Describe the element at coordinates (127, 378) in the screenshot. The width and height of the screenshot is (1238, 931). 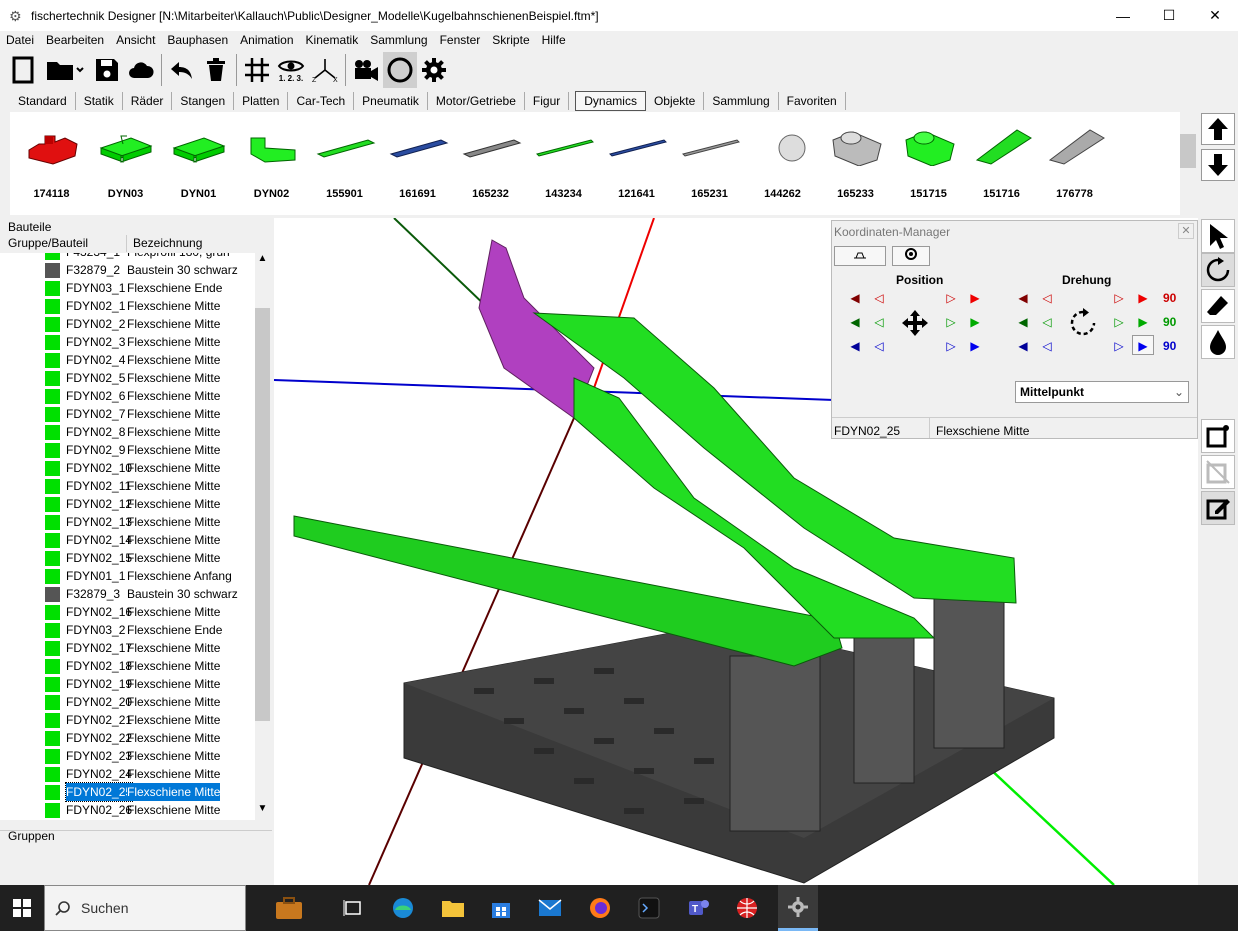
I see `tree-row: FDYN02_5 Flexschiene Mitte` at that location.